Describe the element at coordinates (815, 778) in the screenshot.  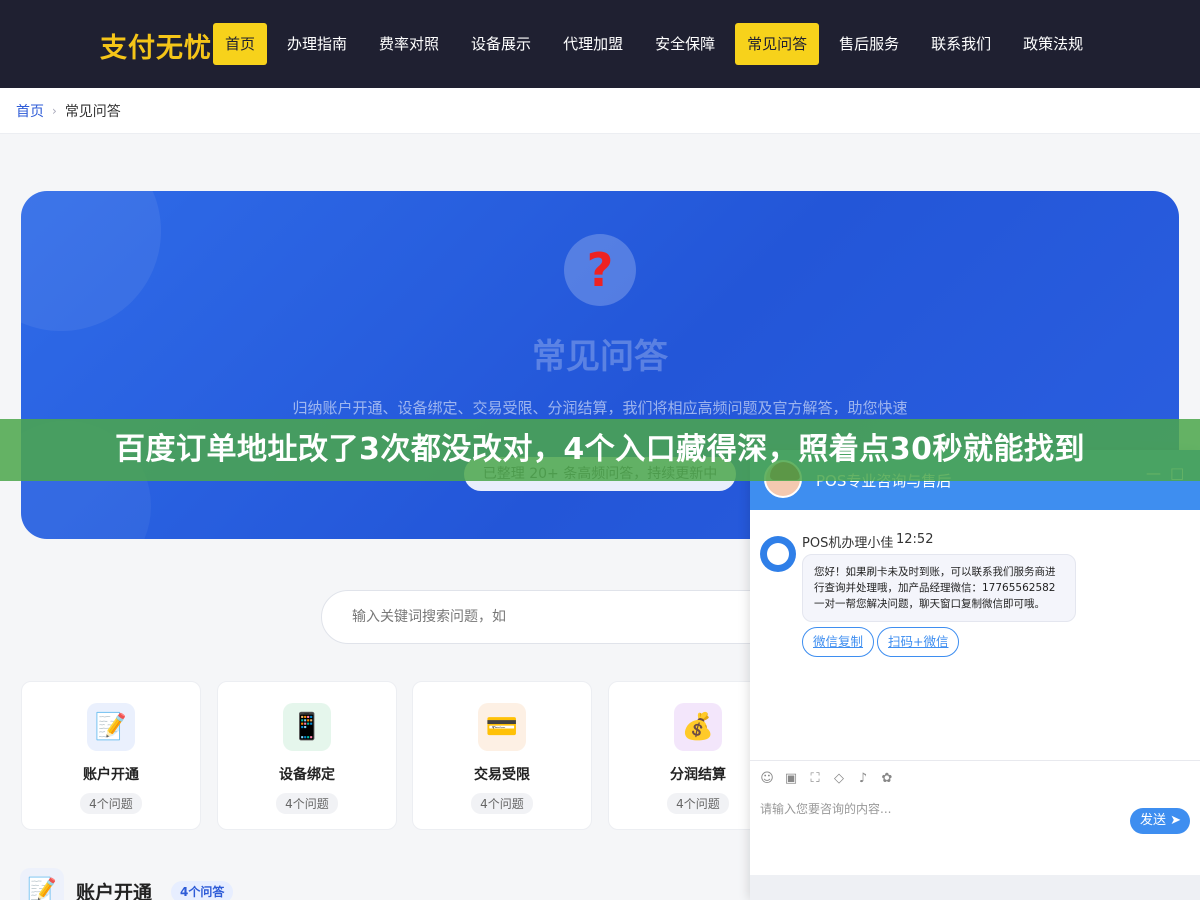
I see `screenshot-icon: ⛶` at that location.